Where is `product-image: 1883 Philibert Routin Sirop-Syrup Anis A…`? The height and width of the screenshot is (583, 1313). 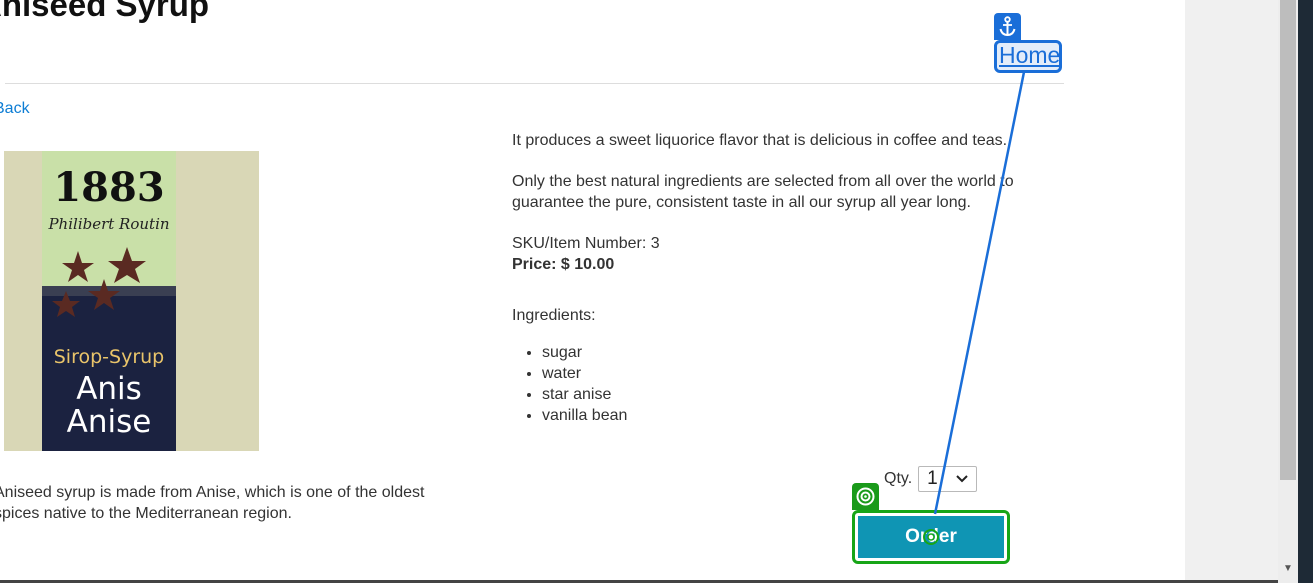
product-image: 1883 Philibert Routin Sirop-Syrup Anis A… is located at coordinates (131, 301).